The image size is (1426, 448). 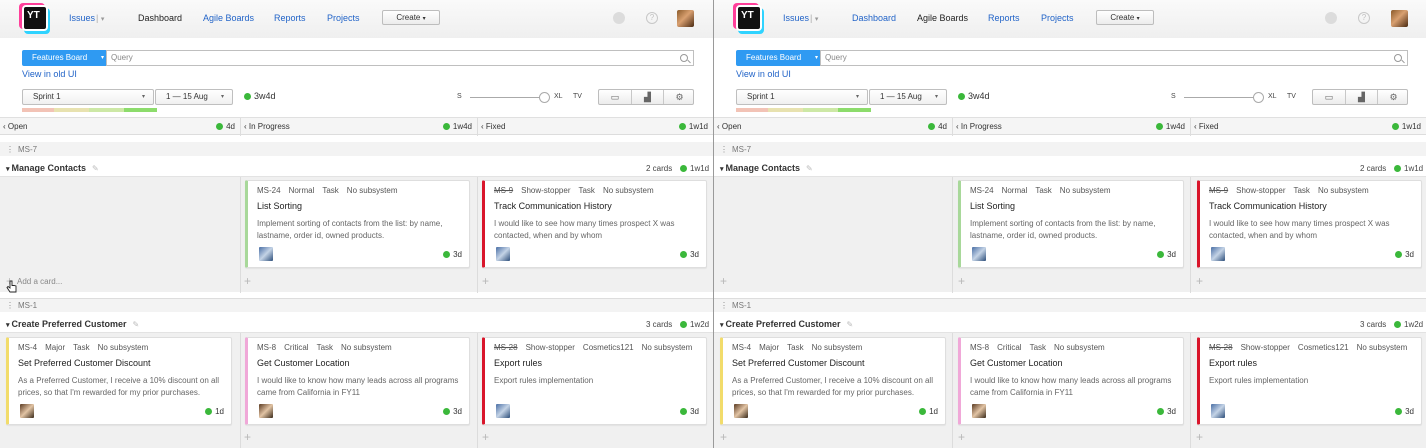 I want to click on card-size-slider, so click(x=1222, y=97).